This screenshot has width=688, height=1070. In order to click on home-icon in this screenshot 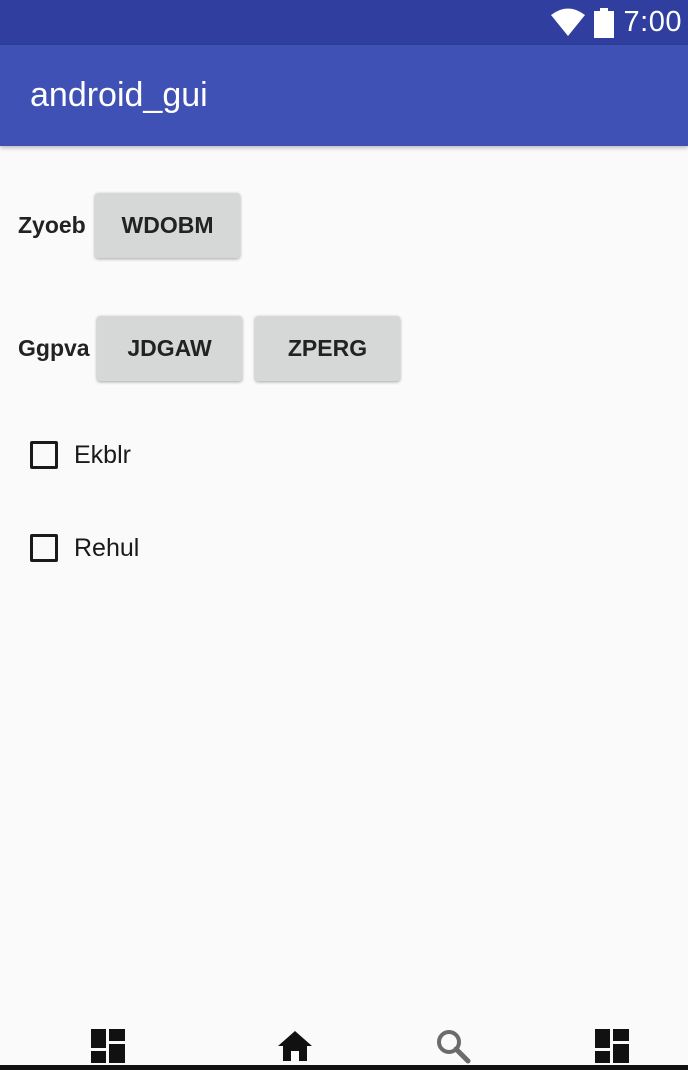, I will do `click(295, 1046)`.